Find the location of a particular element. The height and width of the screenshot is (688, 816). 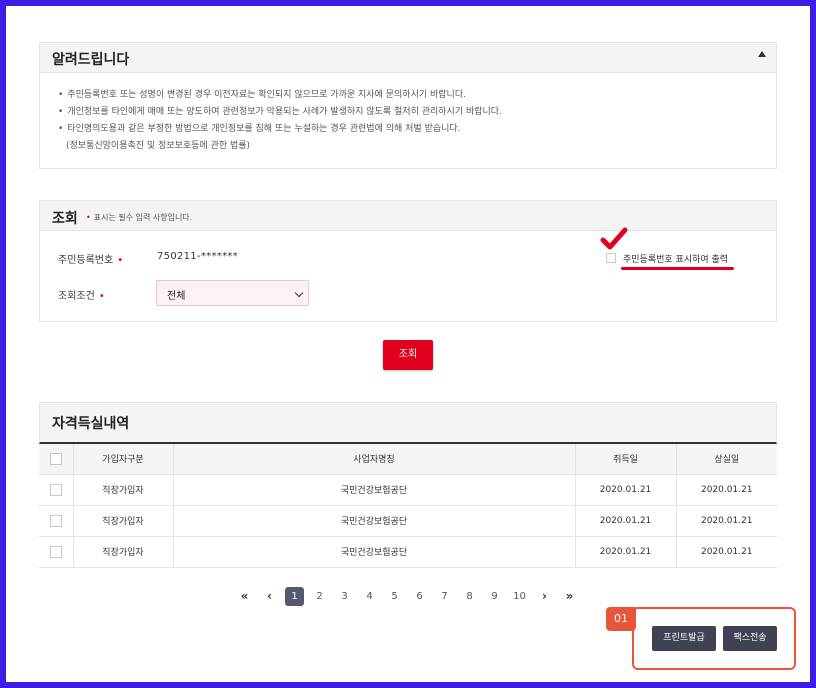

step-tag: 01 is located at coordinates (621, 619).